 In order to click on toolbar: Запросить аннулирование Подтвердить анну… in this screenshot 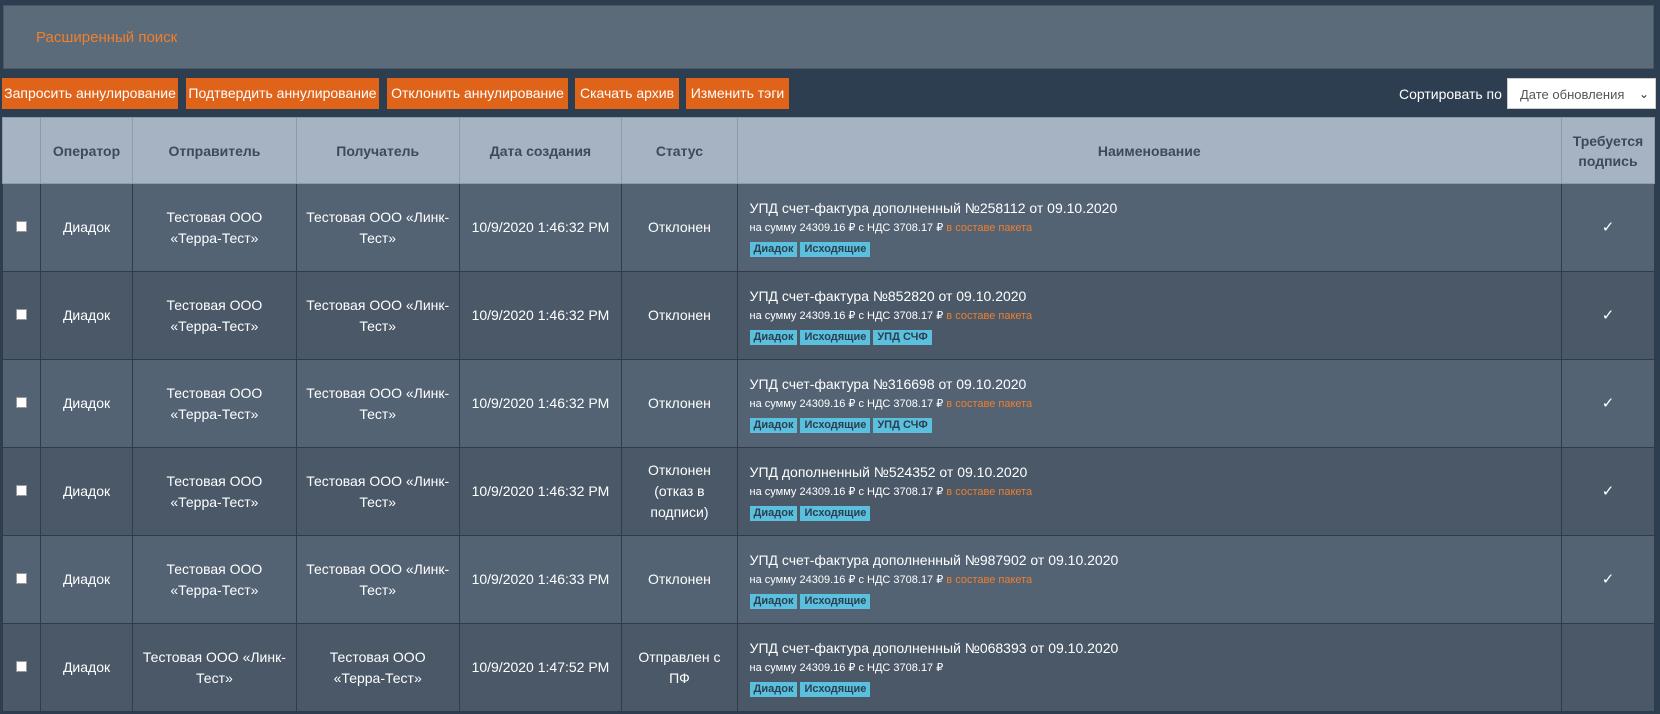, I will do `click(829, 93)`.